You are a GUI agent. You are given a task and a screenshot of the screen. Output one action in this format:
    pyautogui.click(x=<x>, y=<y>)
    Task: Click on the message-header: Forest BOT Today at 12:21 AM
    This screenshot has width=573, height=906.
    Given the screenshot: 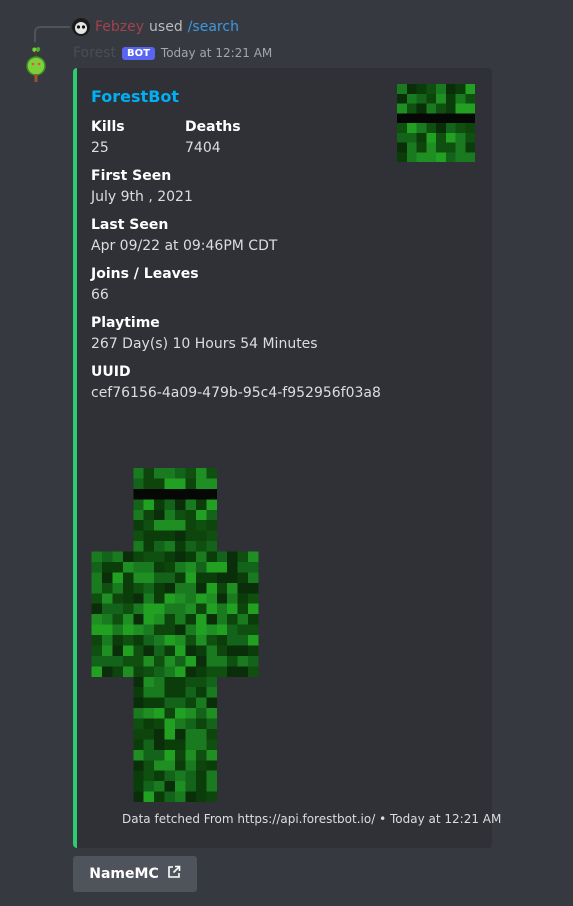 What is the action you would take?
    pyautogui.click(x=172, y=53)
    